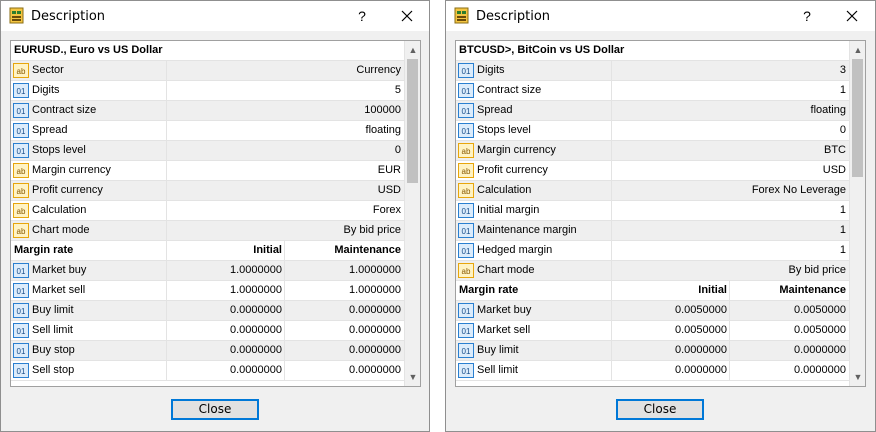  What do you see at coordinates (820, 310) in the screenshot?
I see `maintenance-rate-value: 0.0050000` at bounding box center [820, 310].